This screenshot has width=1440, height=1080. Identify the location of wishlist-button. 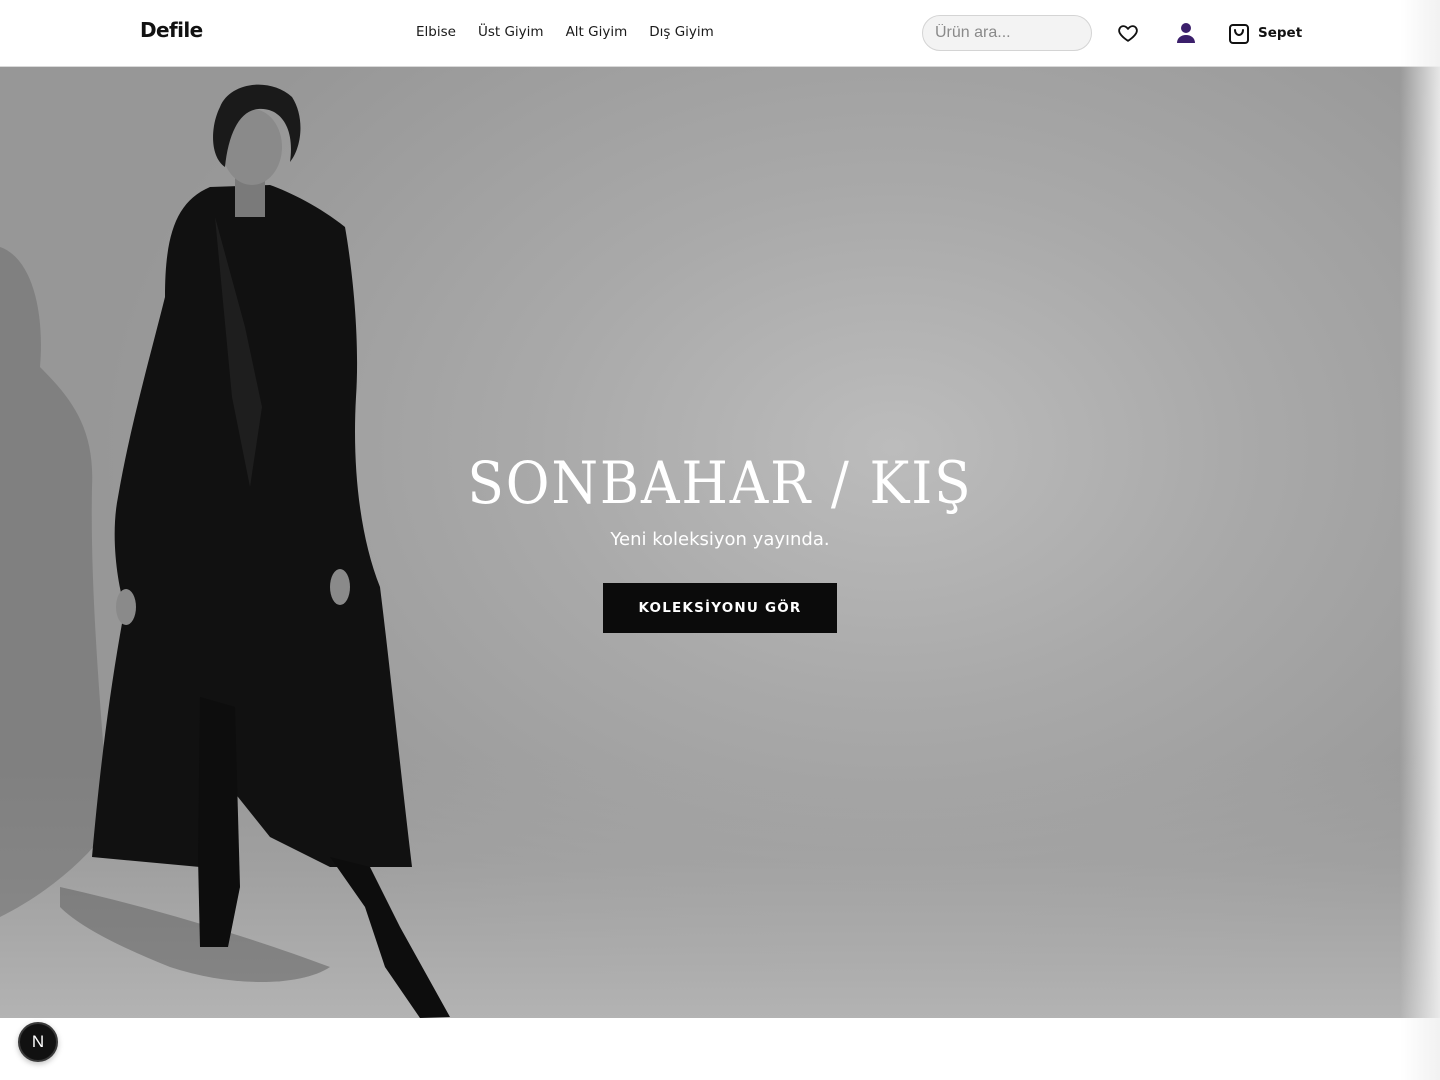
(1128, 33).